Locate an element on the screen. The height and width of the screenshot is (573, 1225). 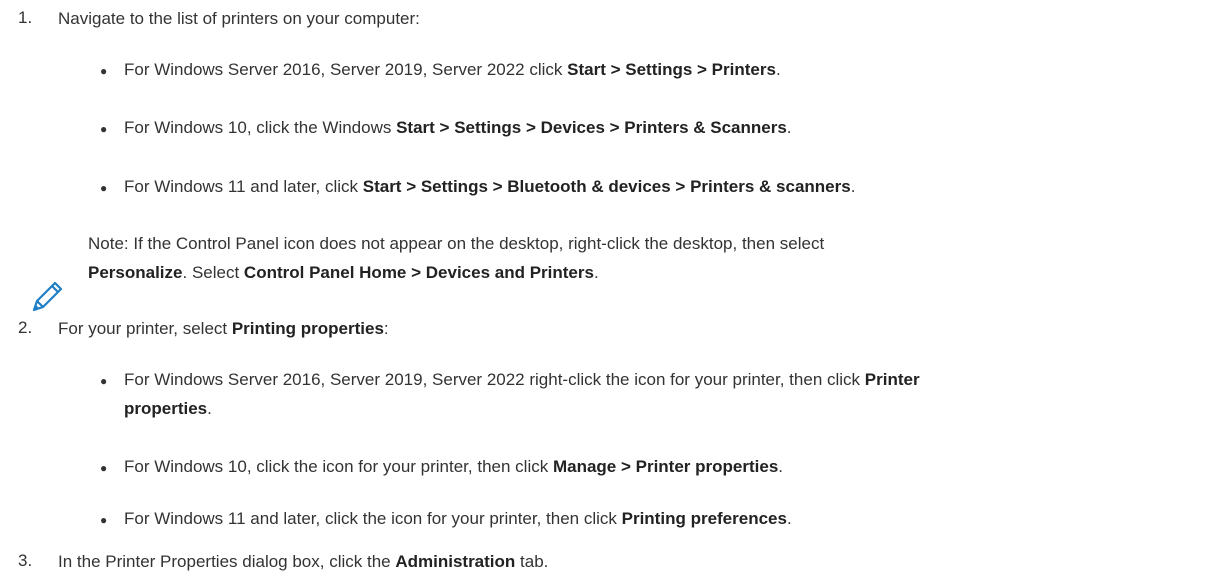
step-2-bullet-1-continued: properties. is located at coordinates (168, 408).